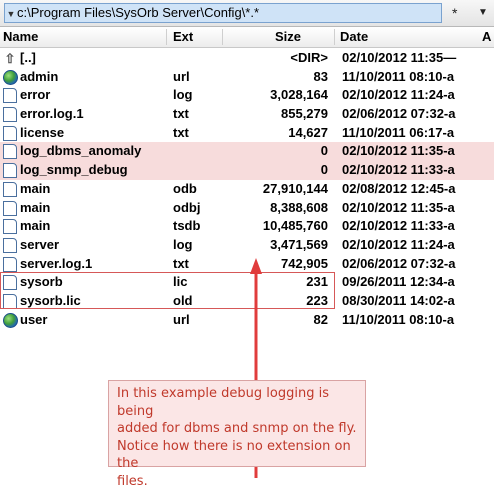 This screenshot has height=497, width=494. I want to click on file-name: server, so click(40, 244).